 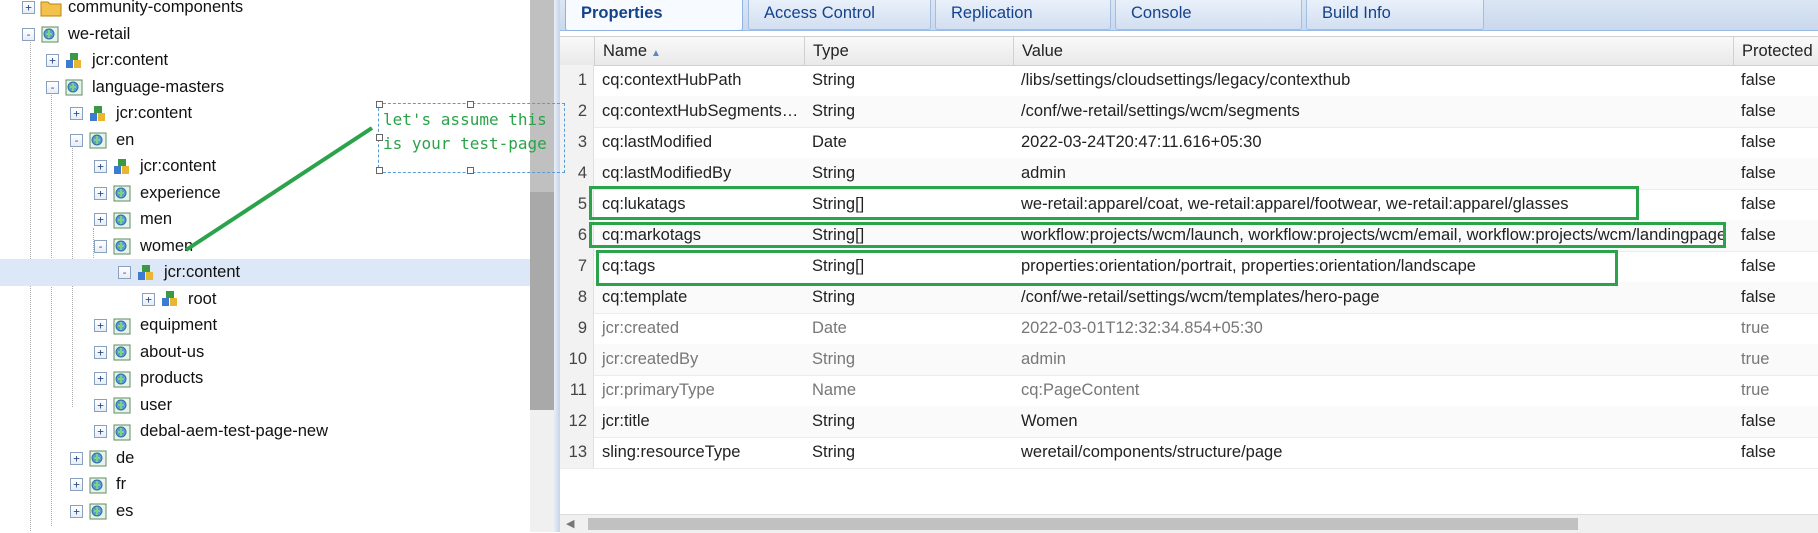 What do you see at coordinates (570, 523) in the screenshot?
I see `scroll-left-icon: ◀` at bounding box center [570, 523].